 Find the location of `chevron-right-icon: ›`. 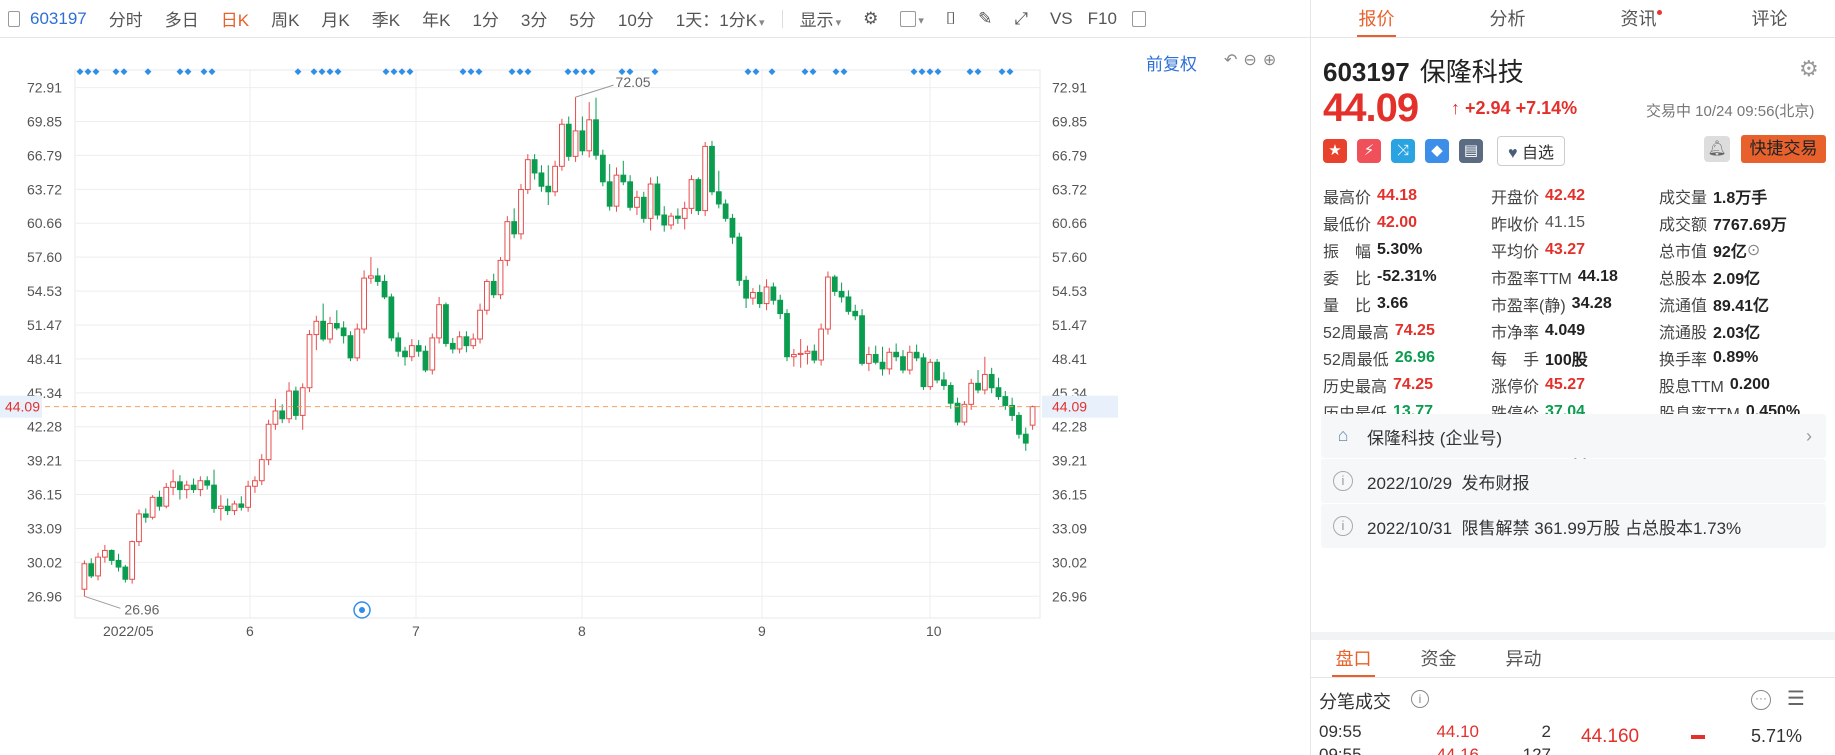

chevron-right-icon: › is located at coordinates (1809, 435).